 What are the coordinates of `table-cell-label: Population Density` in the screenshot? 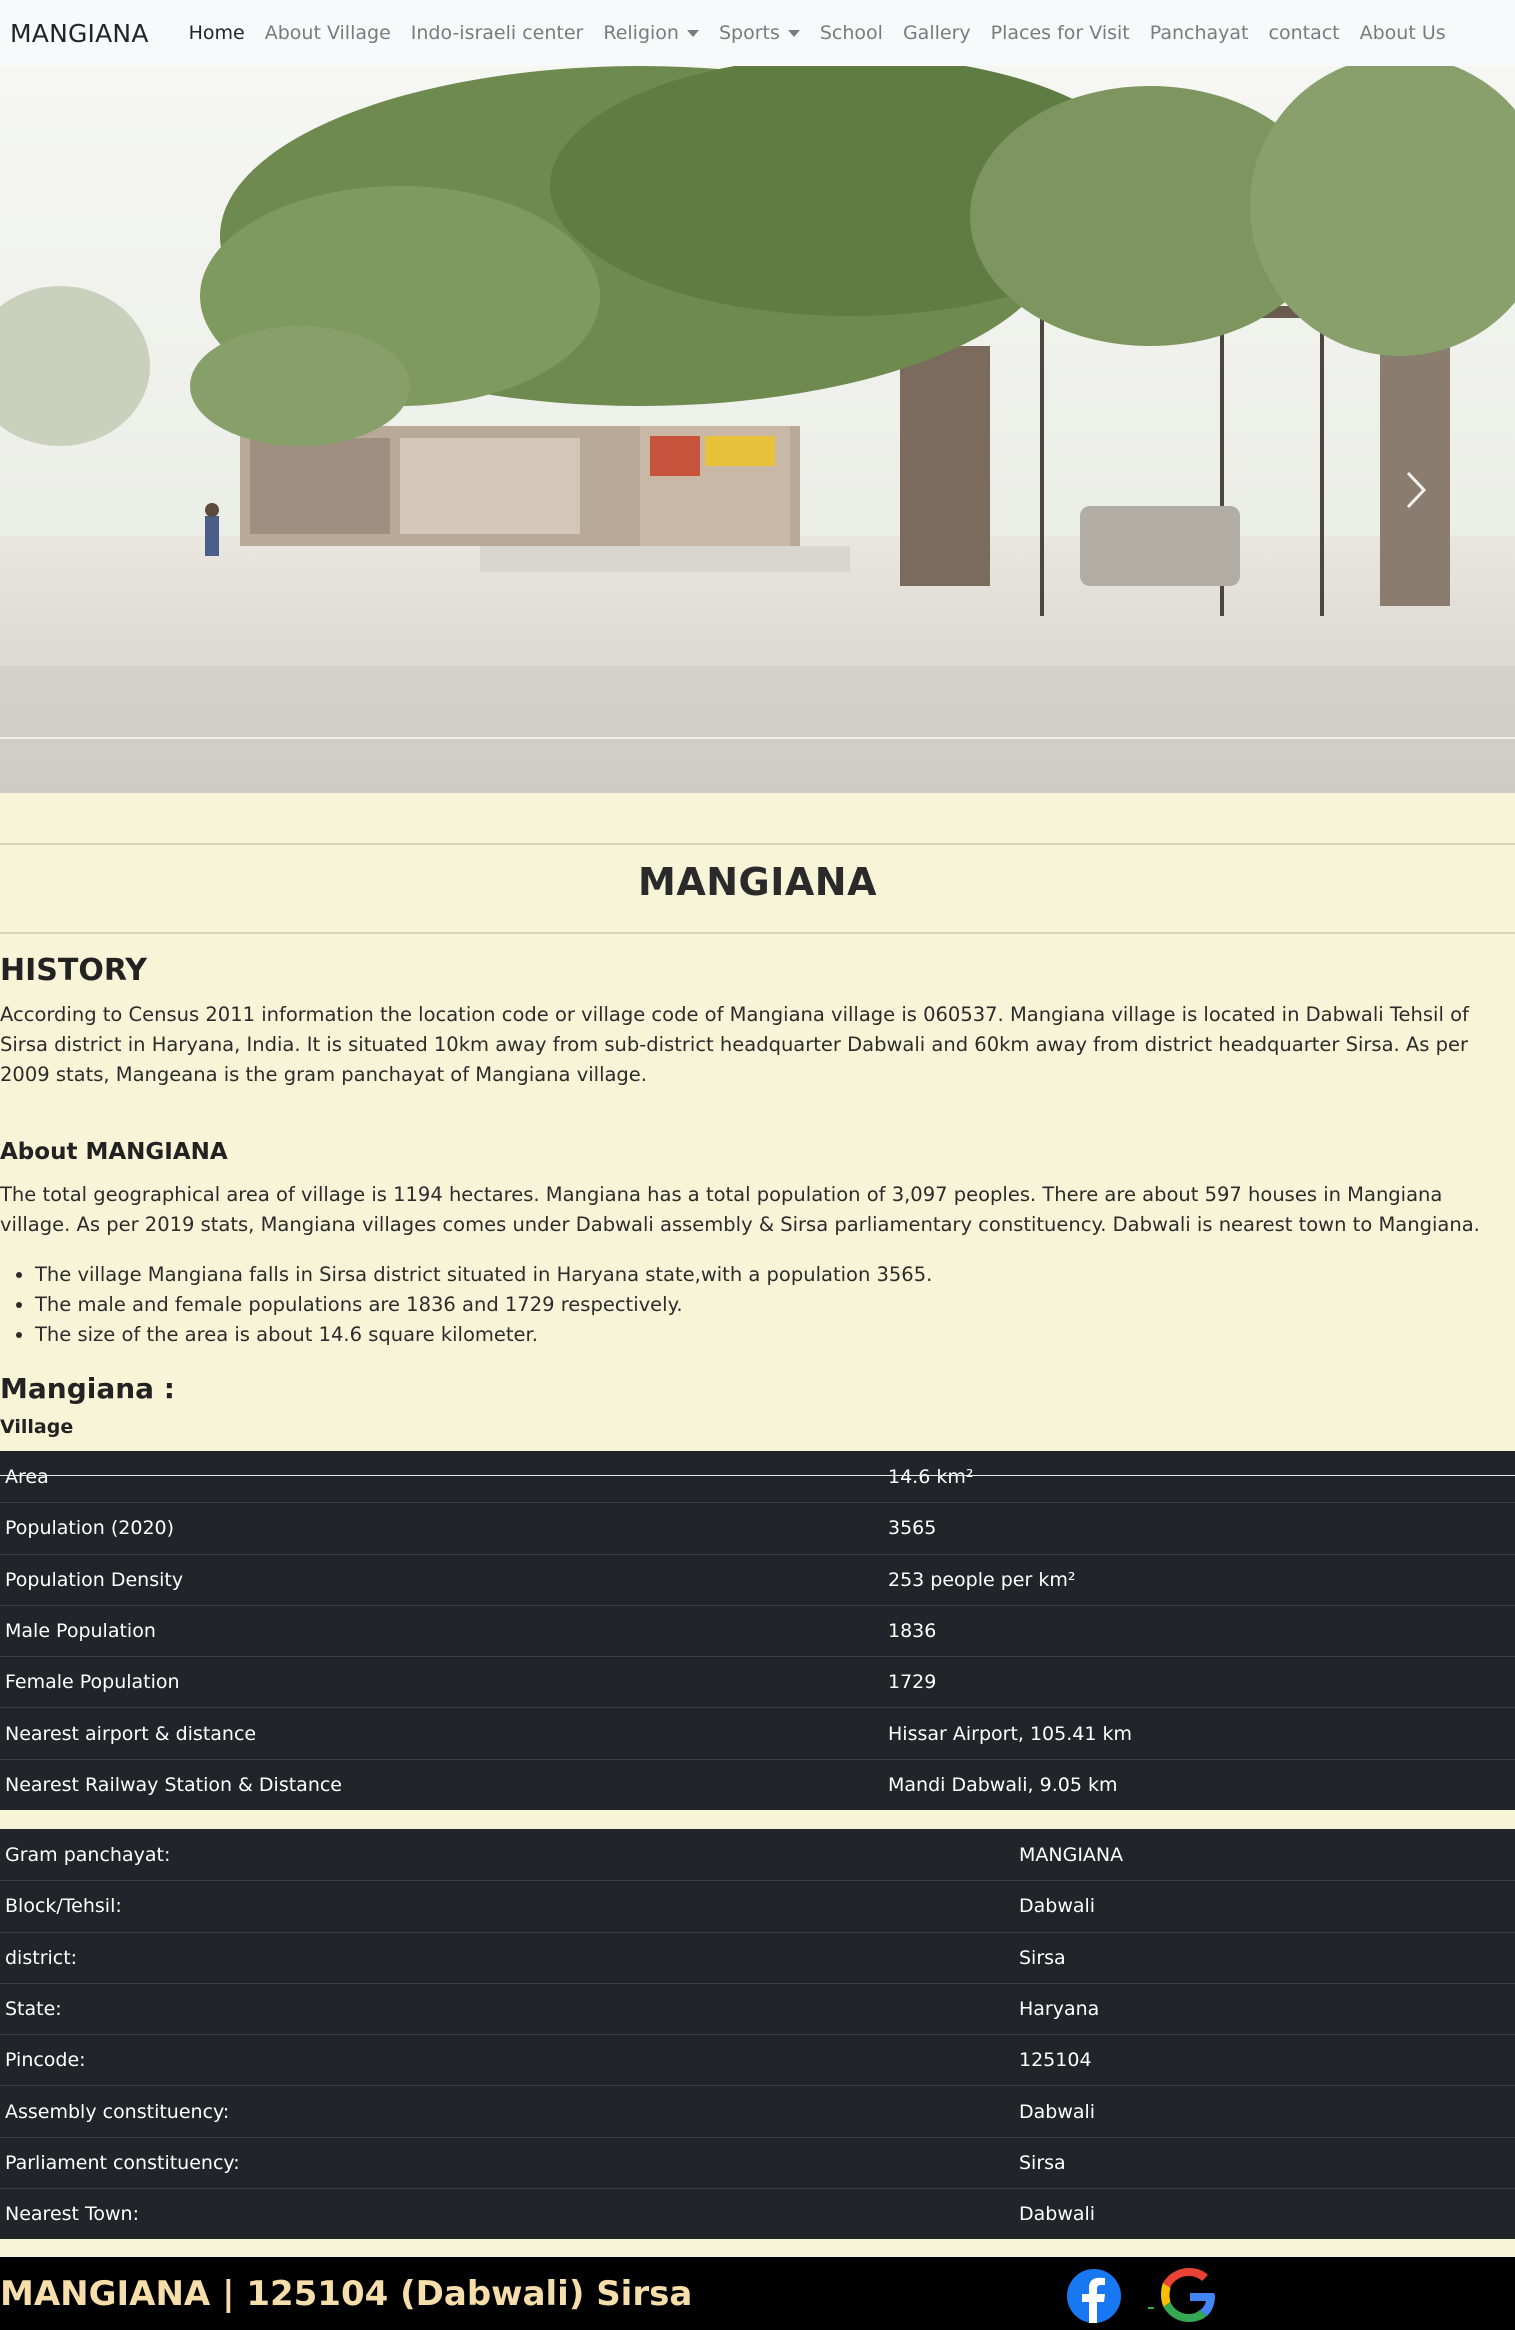 It's located at (94, 1579).